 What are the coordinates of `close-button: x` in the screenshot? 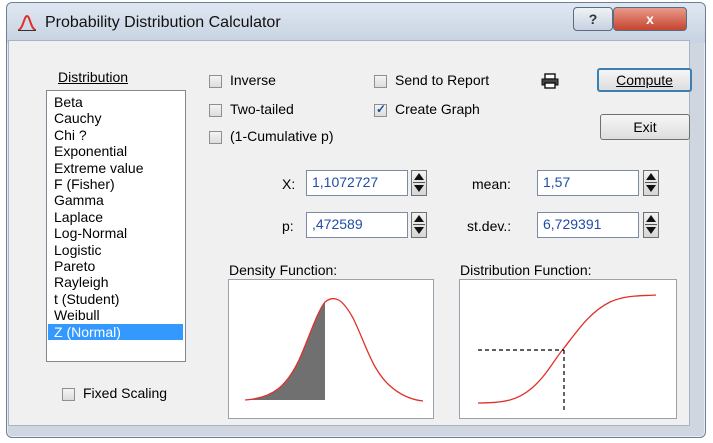 It's located at (650, 19).